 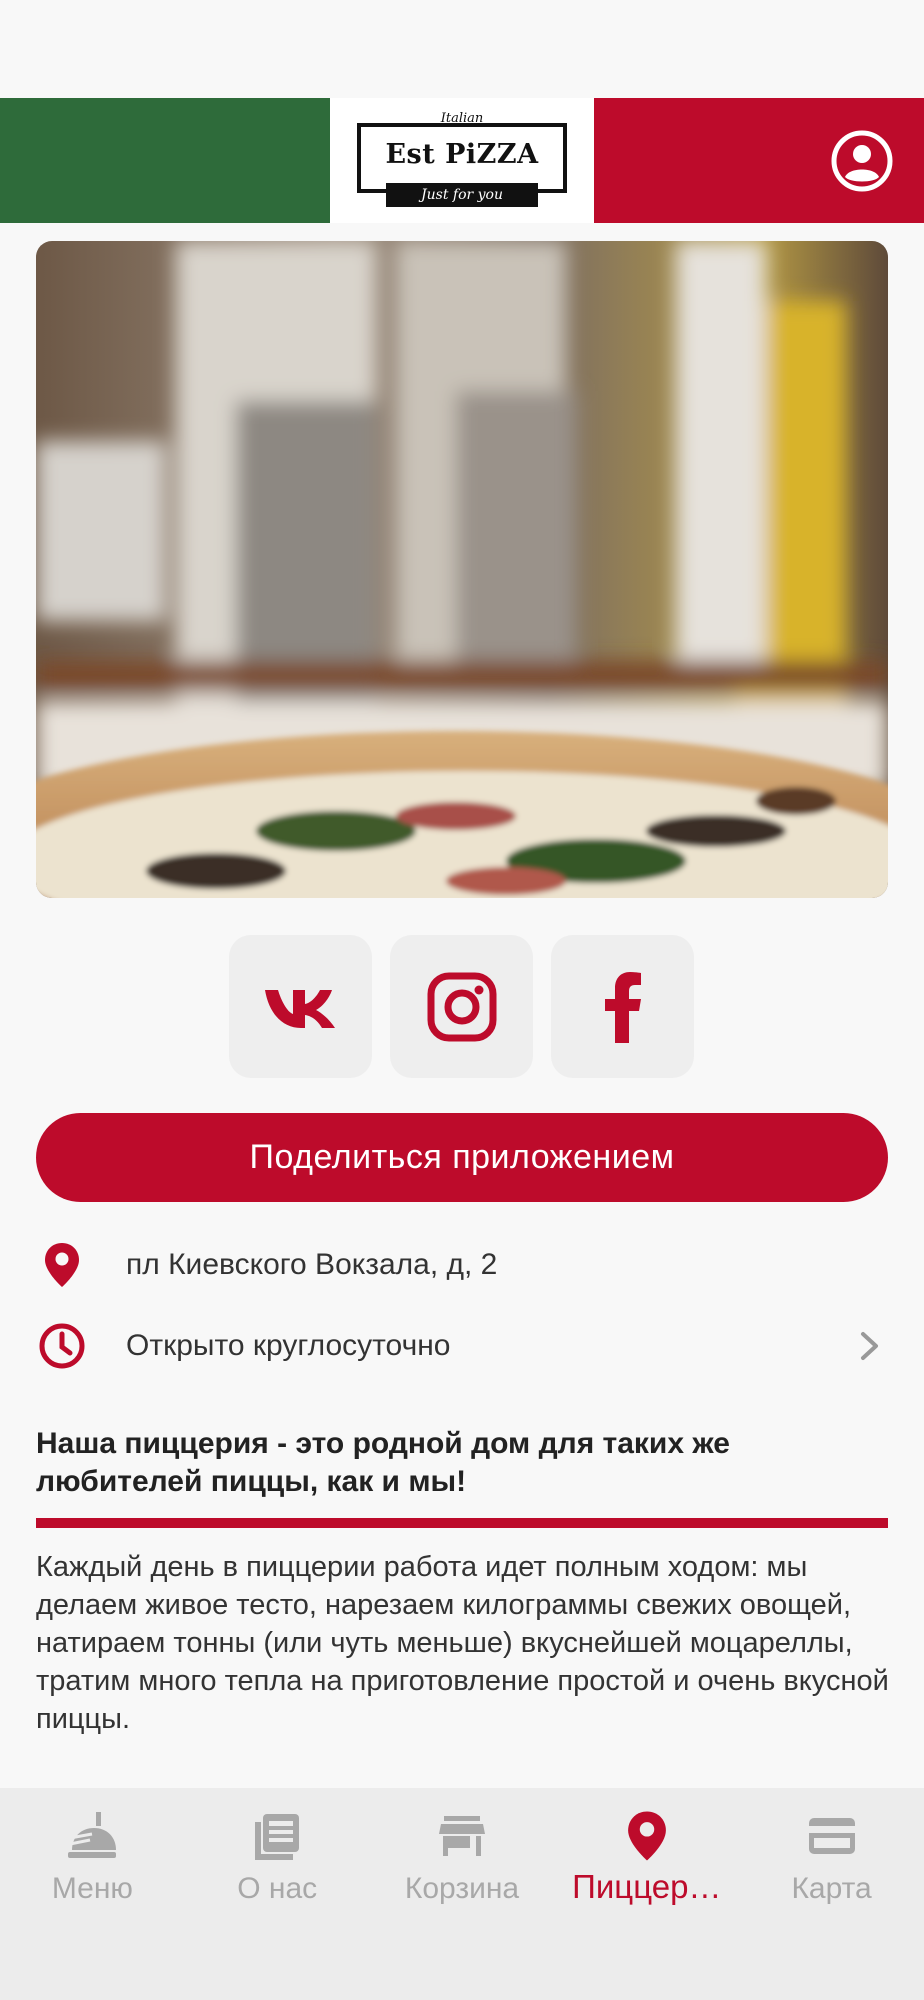 What do you see at coordinates (462, 1346) in the screenshot?
I see `hours-row: Открыто круглосуточно` at bounding box center [462, 1346].